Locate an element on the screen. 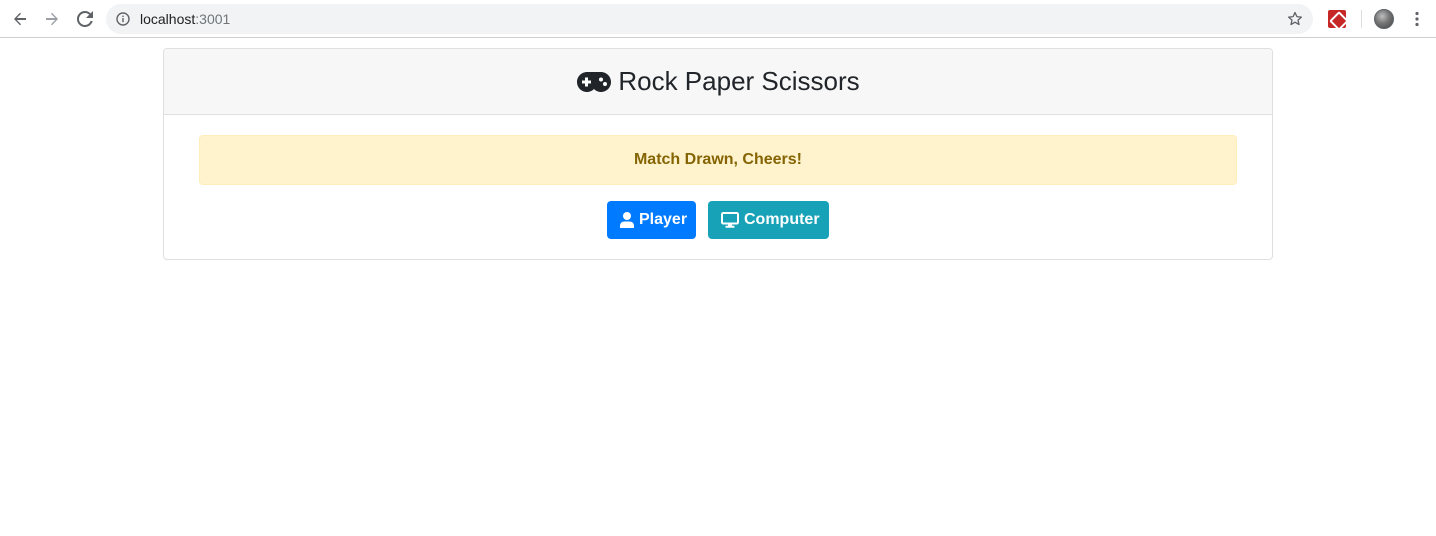 This screenshot has width=1436, height=536. browser-toolbar: localhost:3001 is located at coordinates (718, 19).